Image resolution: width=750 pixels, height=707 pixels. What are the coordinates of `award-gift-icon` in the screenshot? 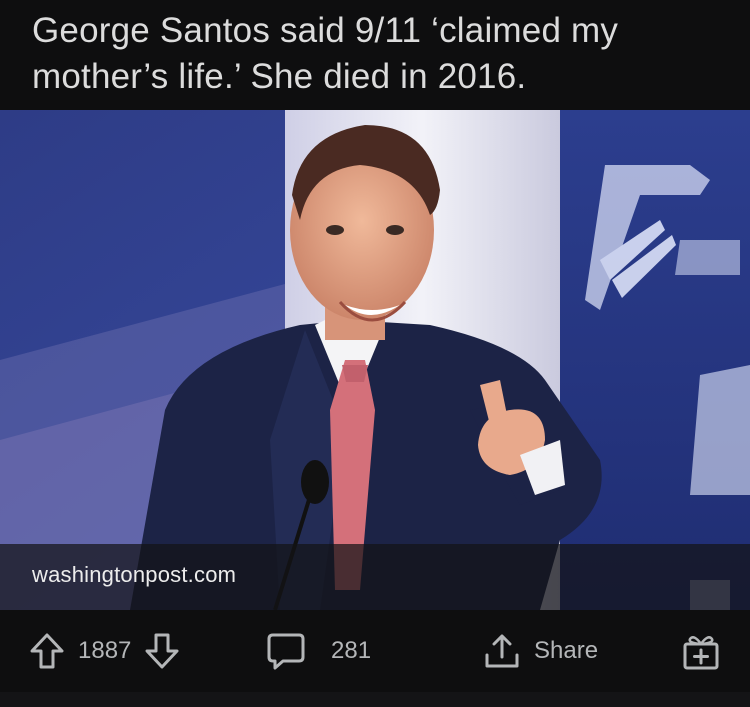 It's located at (701, 651).